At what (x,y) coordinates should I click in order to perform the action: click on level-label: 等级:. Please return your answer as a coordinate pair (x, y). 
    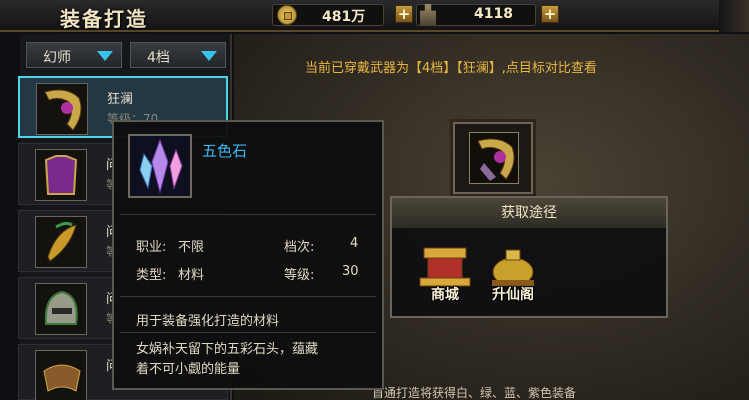
    Looking at the image, I should click on (299, 275).